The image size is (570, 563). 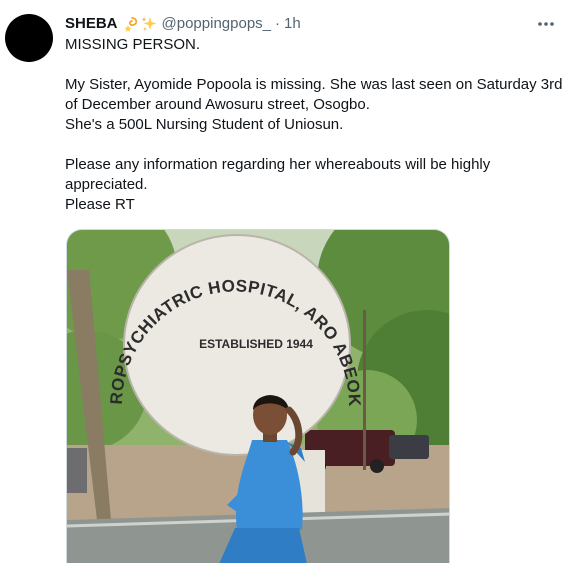 I want to click on display-name: SHEBA, so click(x=91, y=24).